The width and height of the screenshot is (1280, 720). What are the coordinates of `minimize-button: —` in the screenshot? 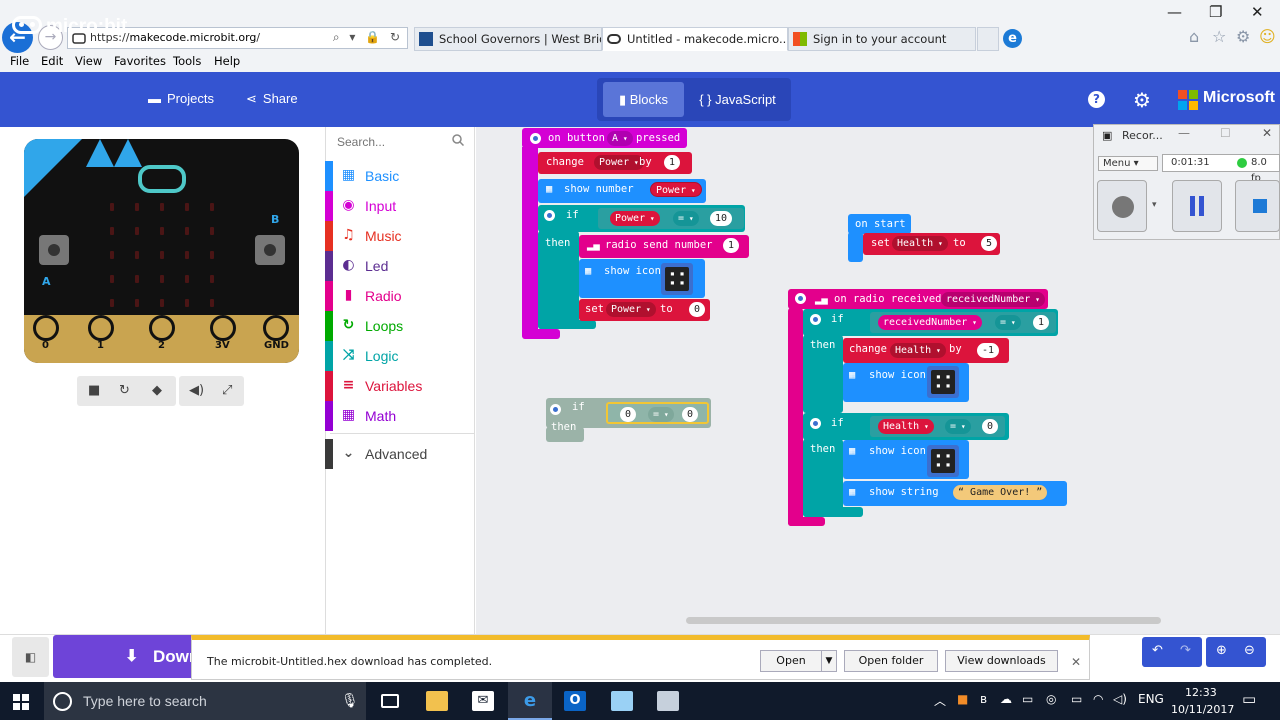 It's located at (1174, 12).